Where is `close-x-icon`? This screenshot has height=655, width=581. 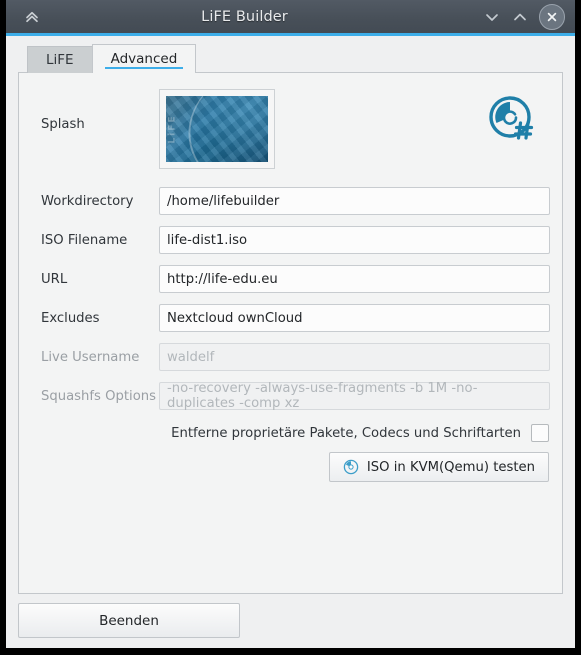 close-x-icon is located at coordinates (552, 16).